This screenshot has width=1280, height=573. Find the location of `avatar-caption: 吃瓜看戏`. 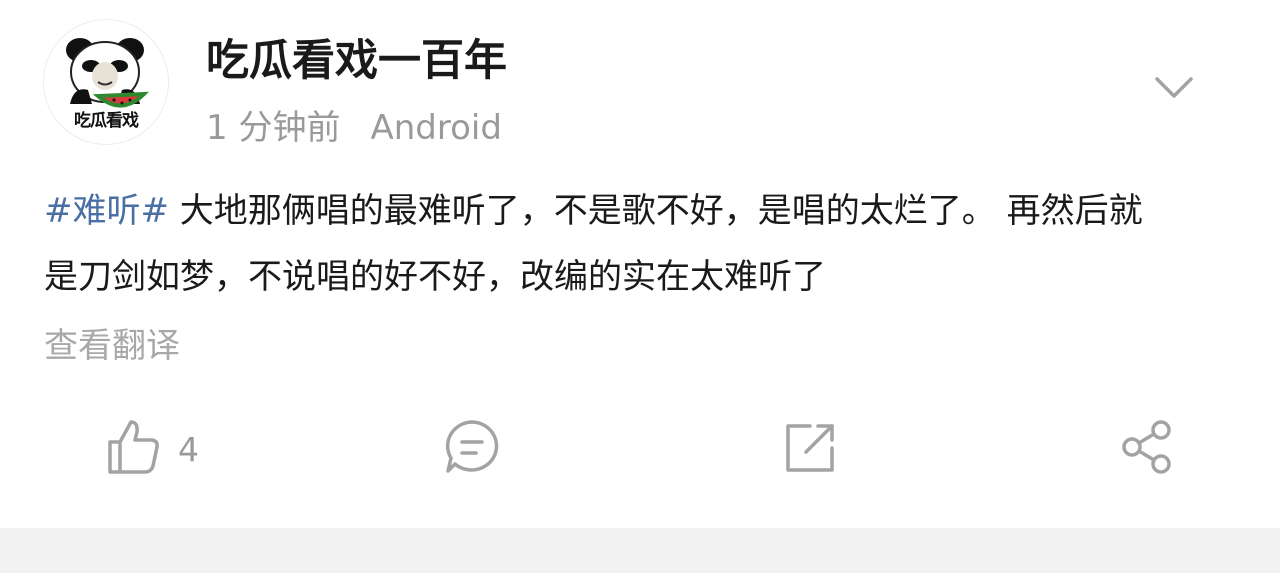

avatar-caption: 吃瓜看戏 is located at coordinates (106, 121).